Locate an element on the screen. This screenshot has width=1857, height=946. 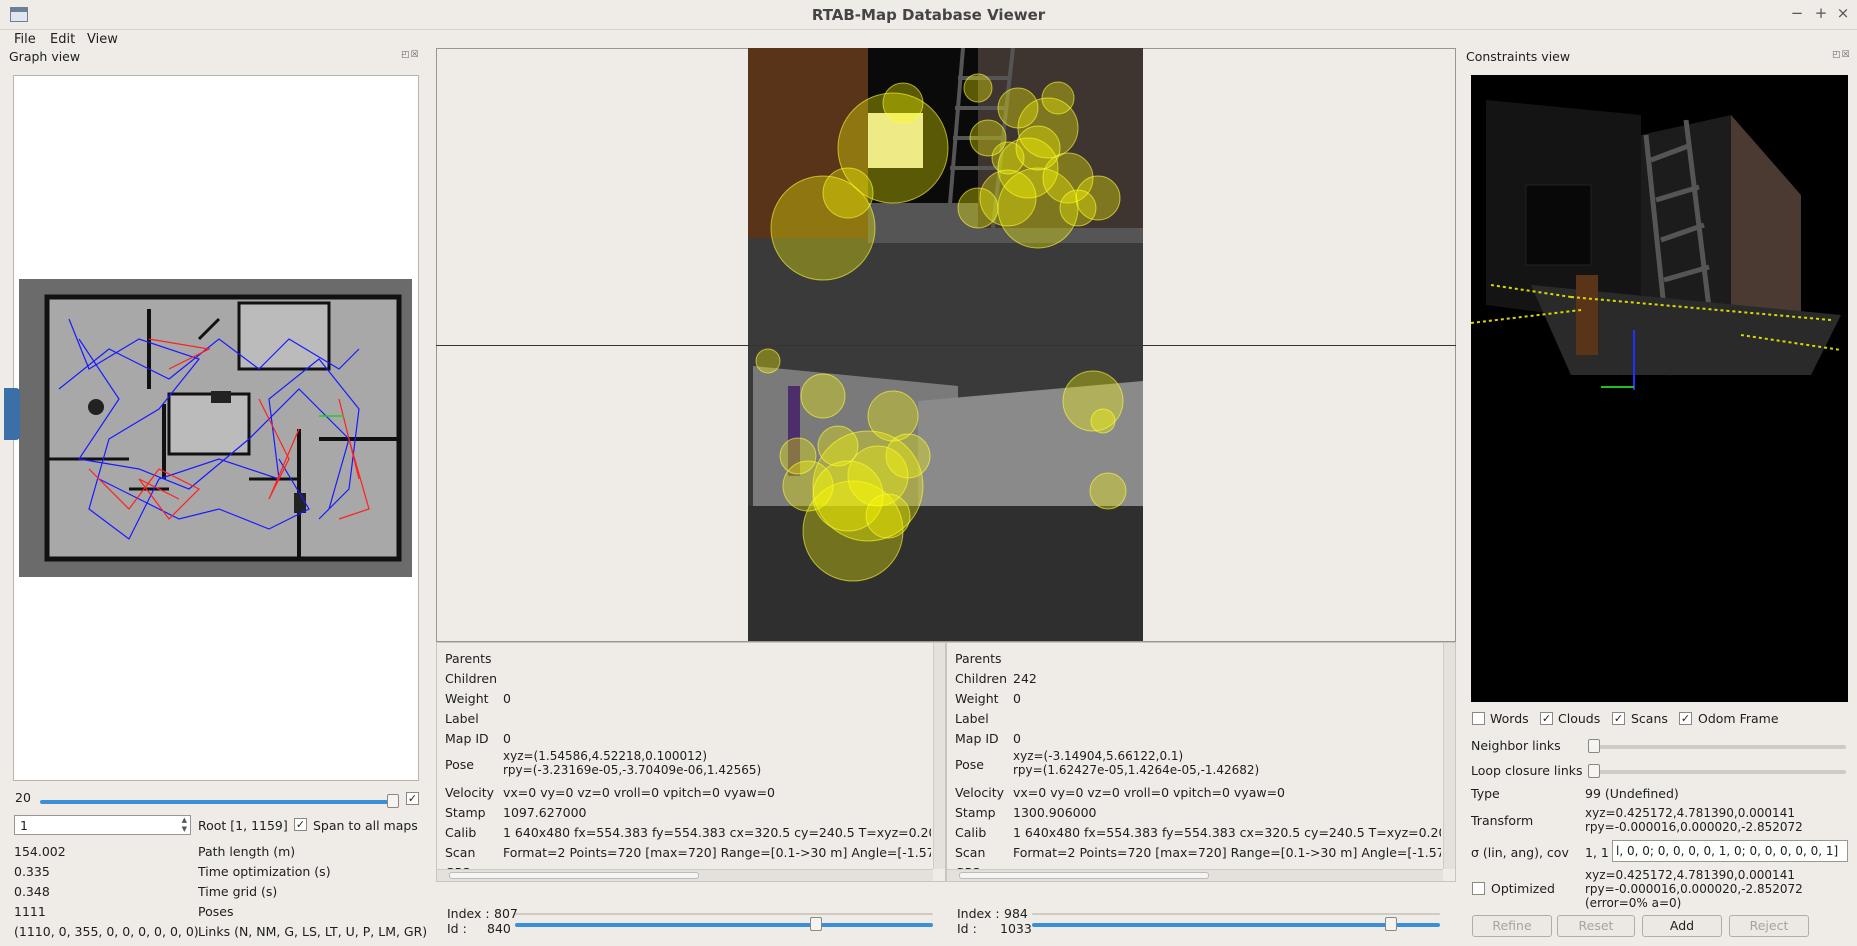
root-label: Root [1, 1159] is located at coordinates (243, 825).